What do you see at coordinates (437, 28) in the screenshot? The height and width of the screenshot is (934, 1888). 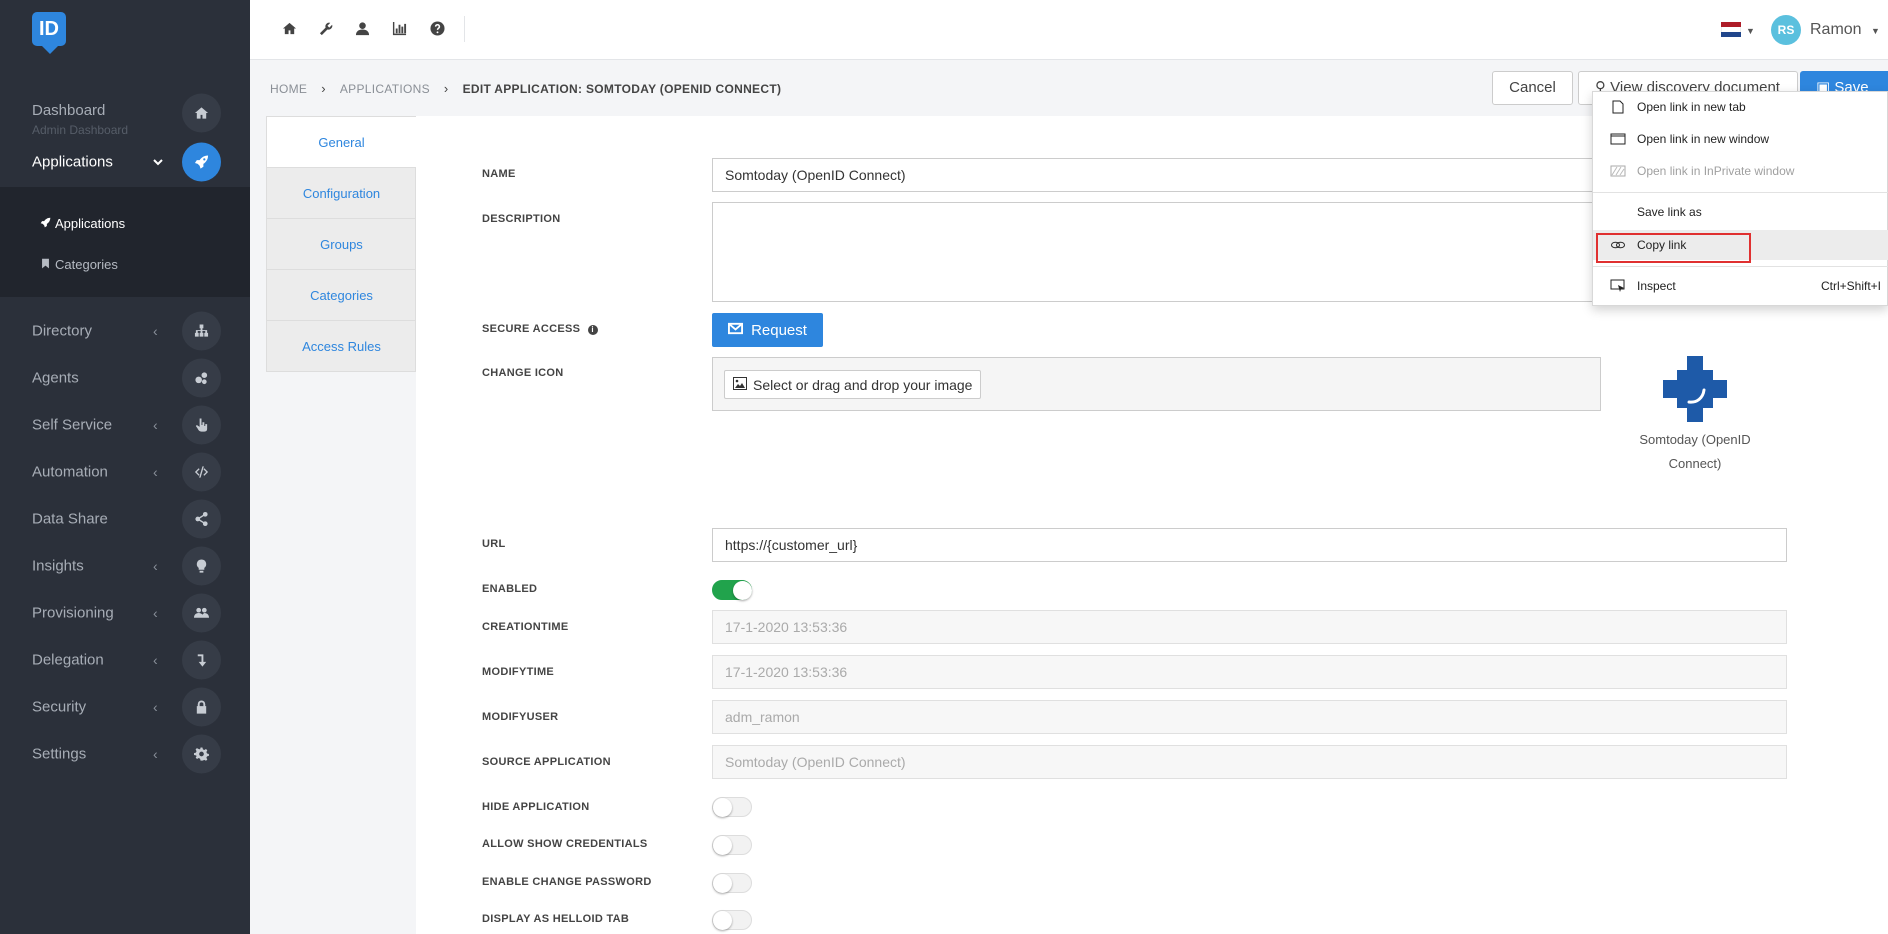 I see `question-icon` at bounding box center [437, 28].